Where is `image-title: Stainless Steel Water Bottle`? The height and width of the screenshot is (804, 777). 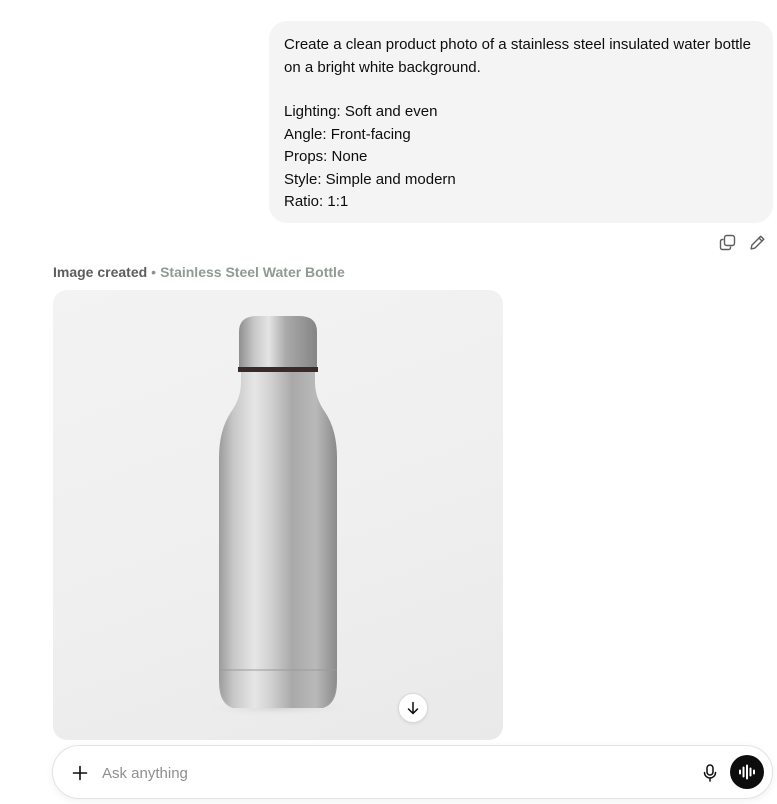 image-title: Stainless Steel Water Bottle is located at coordinates (252, 272).